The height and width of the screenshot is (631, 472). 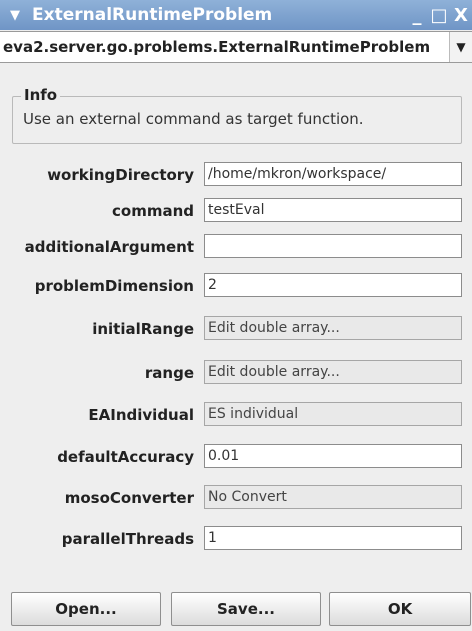 What do you see at coordinates (19, 15) in the screenshot?
I see `window-menu-icon: ▼` at bounding box center [19, 15].